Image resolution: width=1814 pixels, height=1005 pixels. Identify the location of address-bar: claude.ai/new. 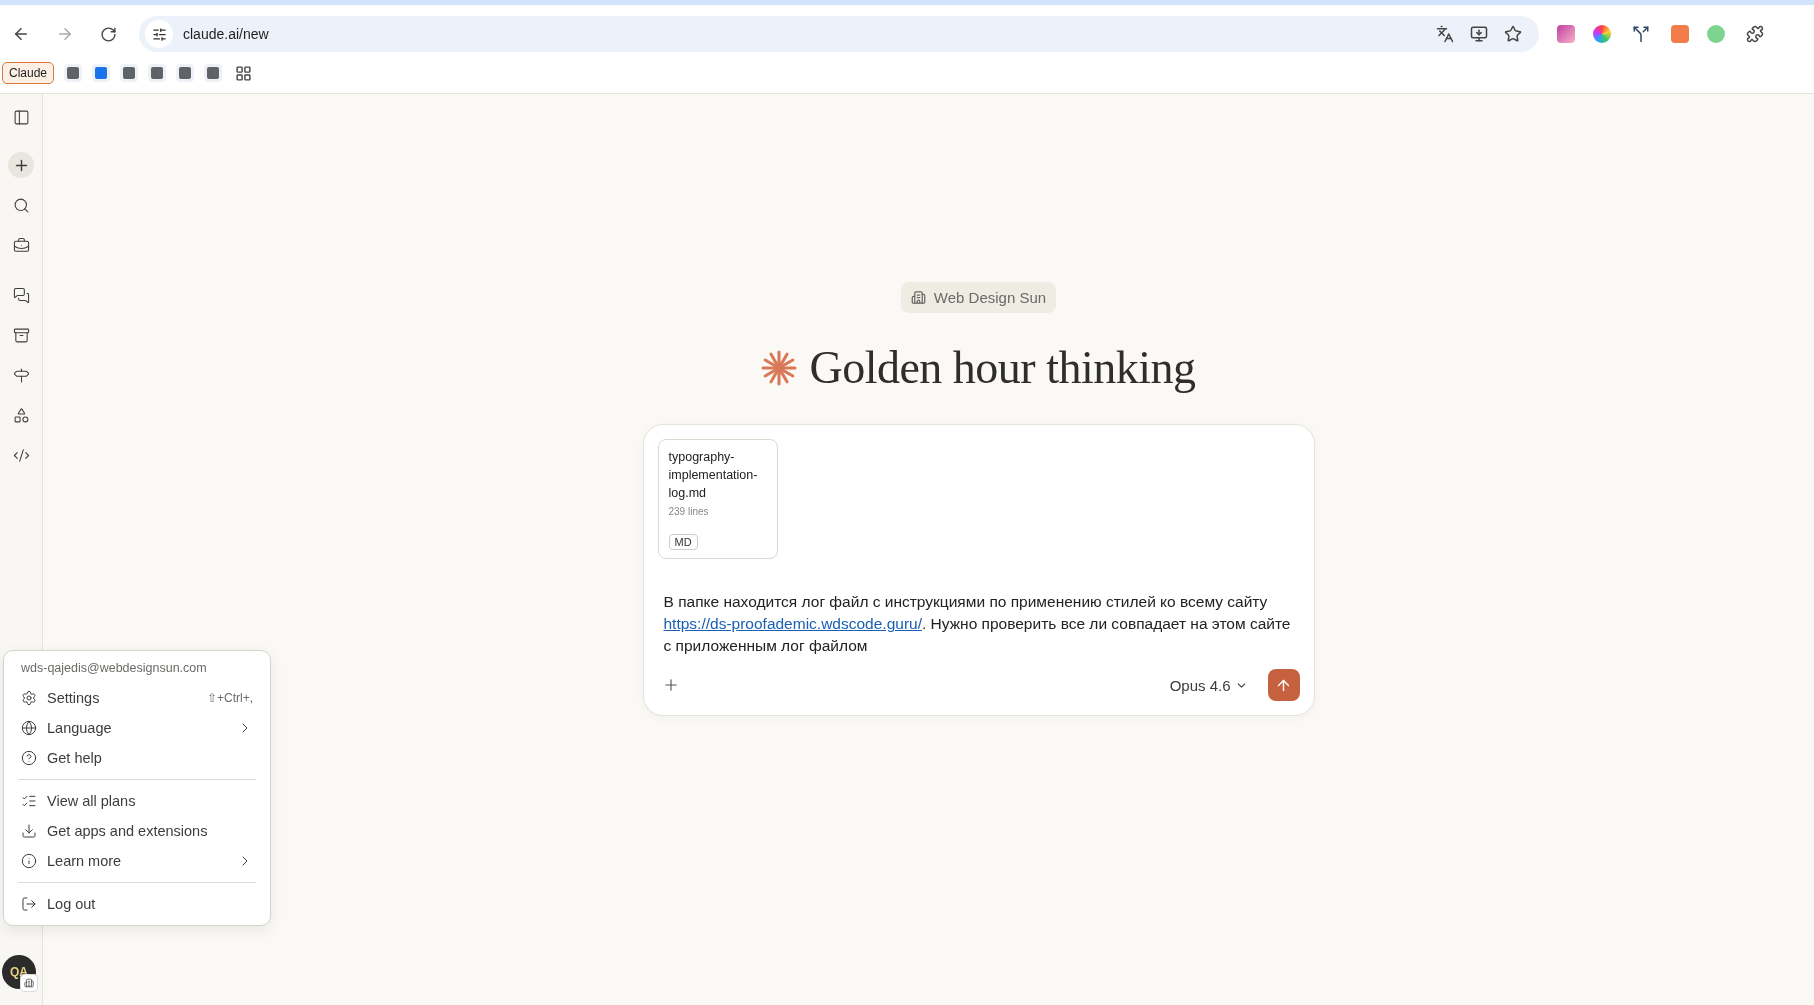
(839, 34).